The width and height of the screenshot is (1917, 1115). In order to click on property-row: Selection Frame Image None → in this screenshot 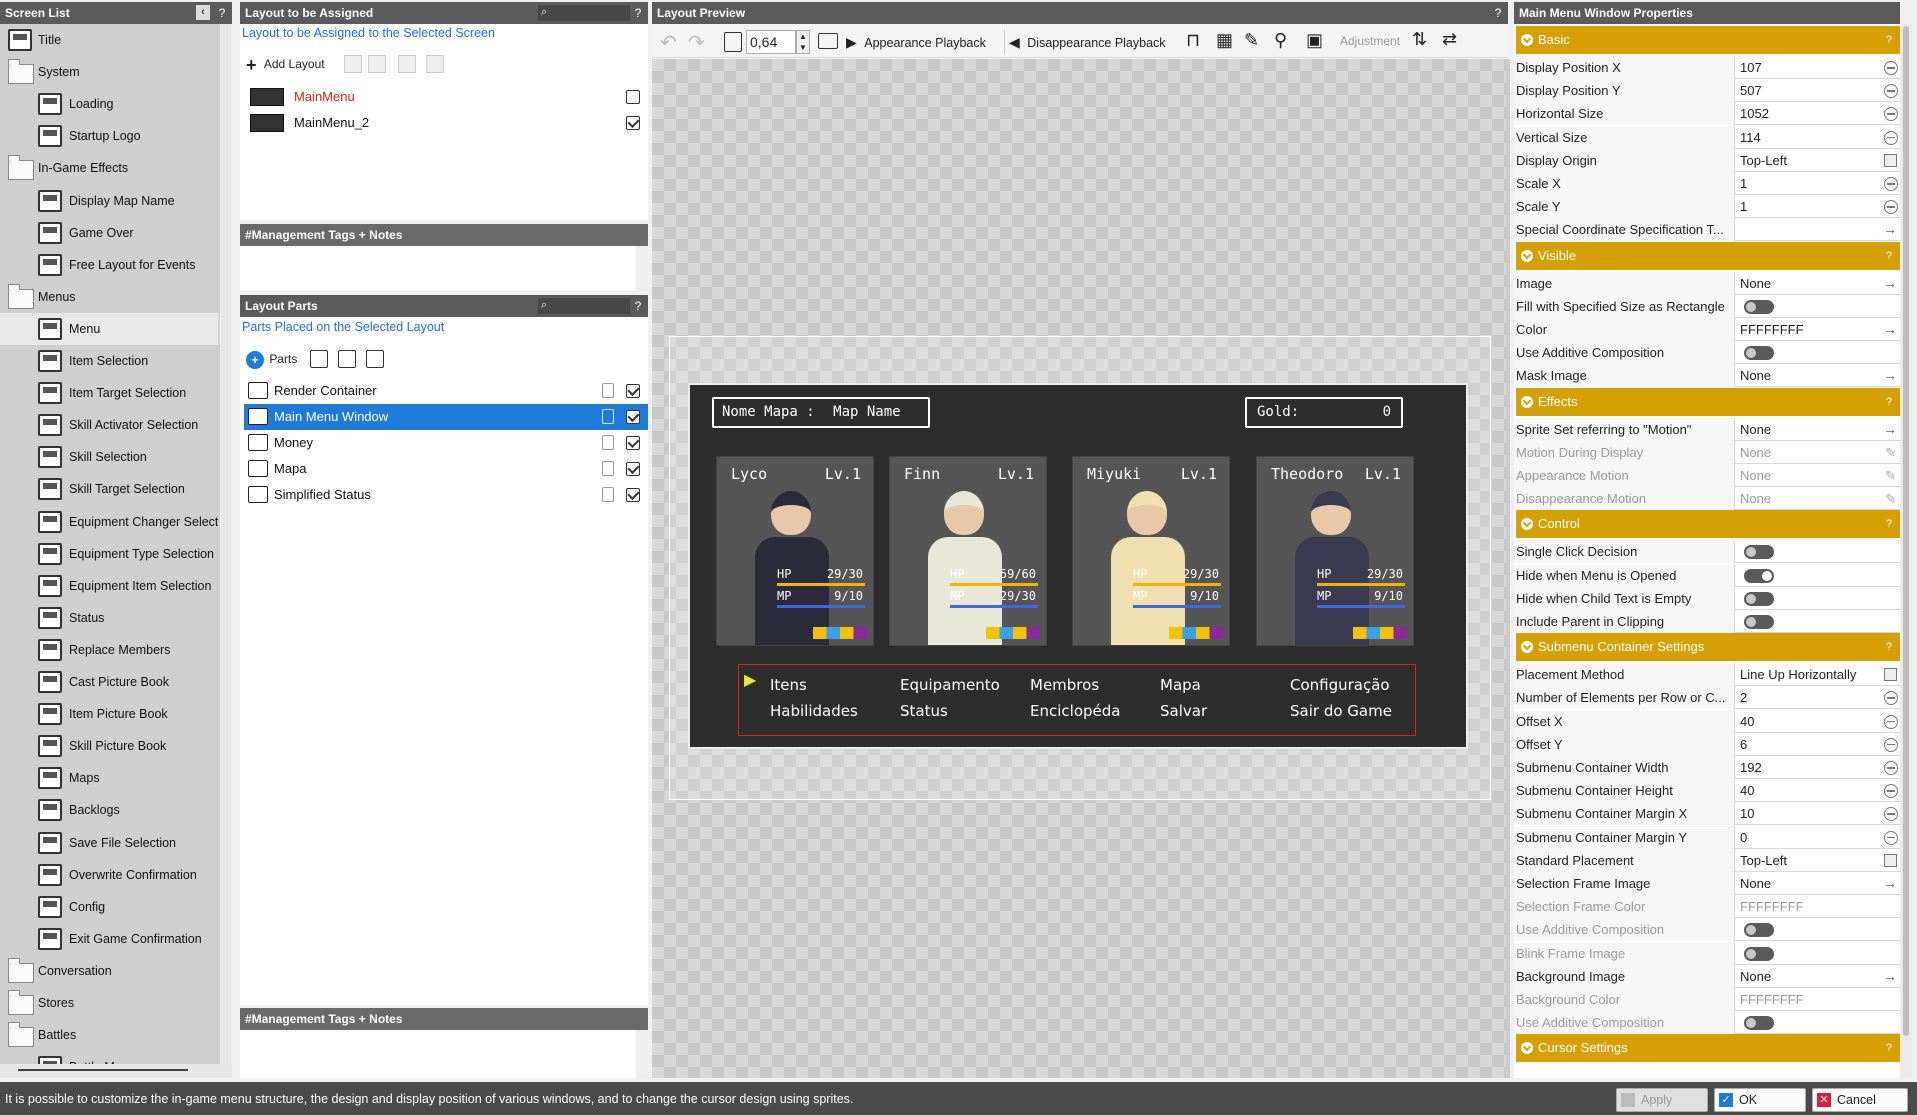, I will do `click(1707, 883)`.